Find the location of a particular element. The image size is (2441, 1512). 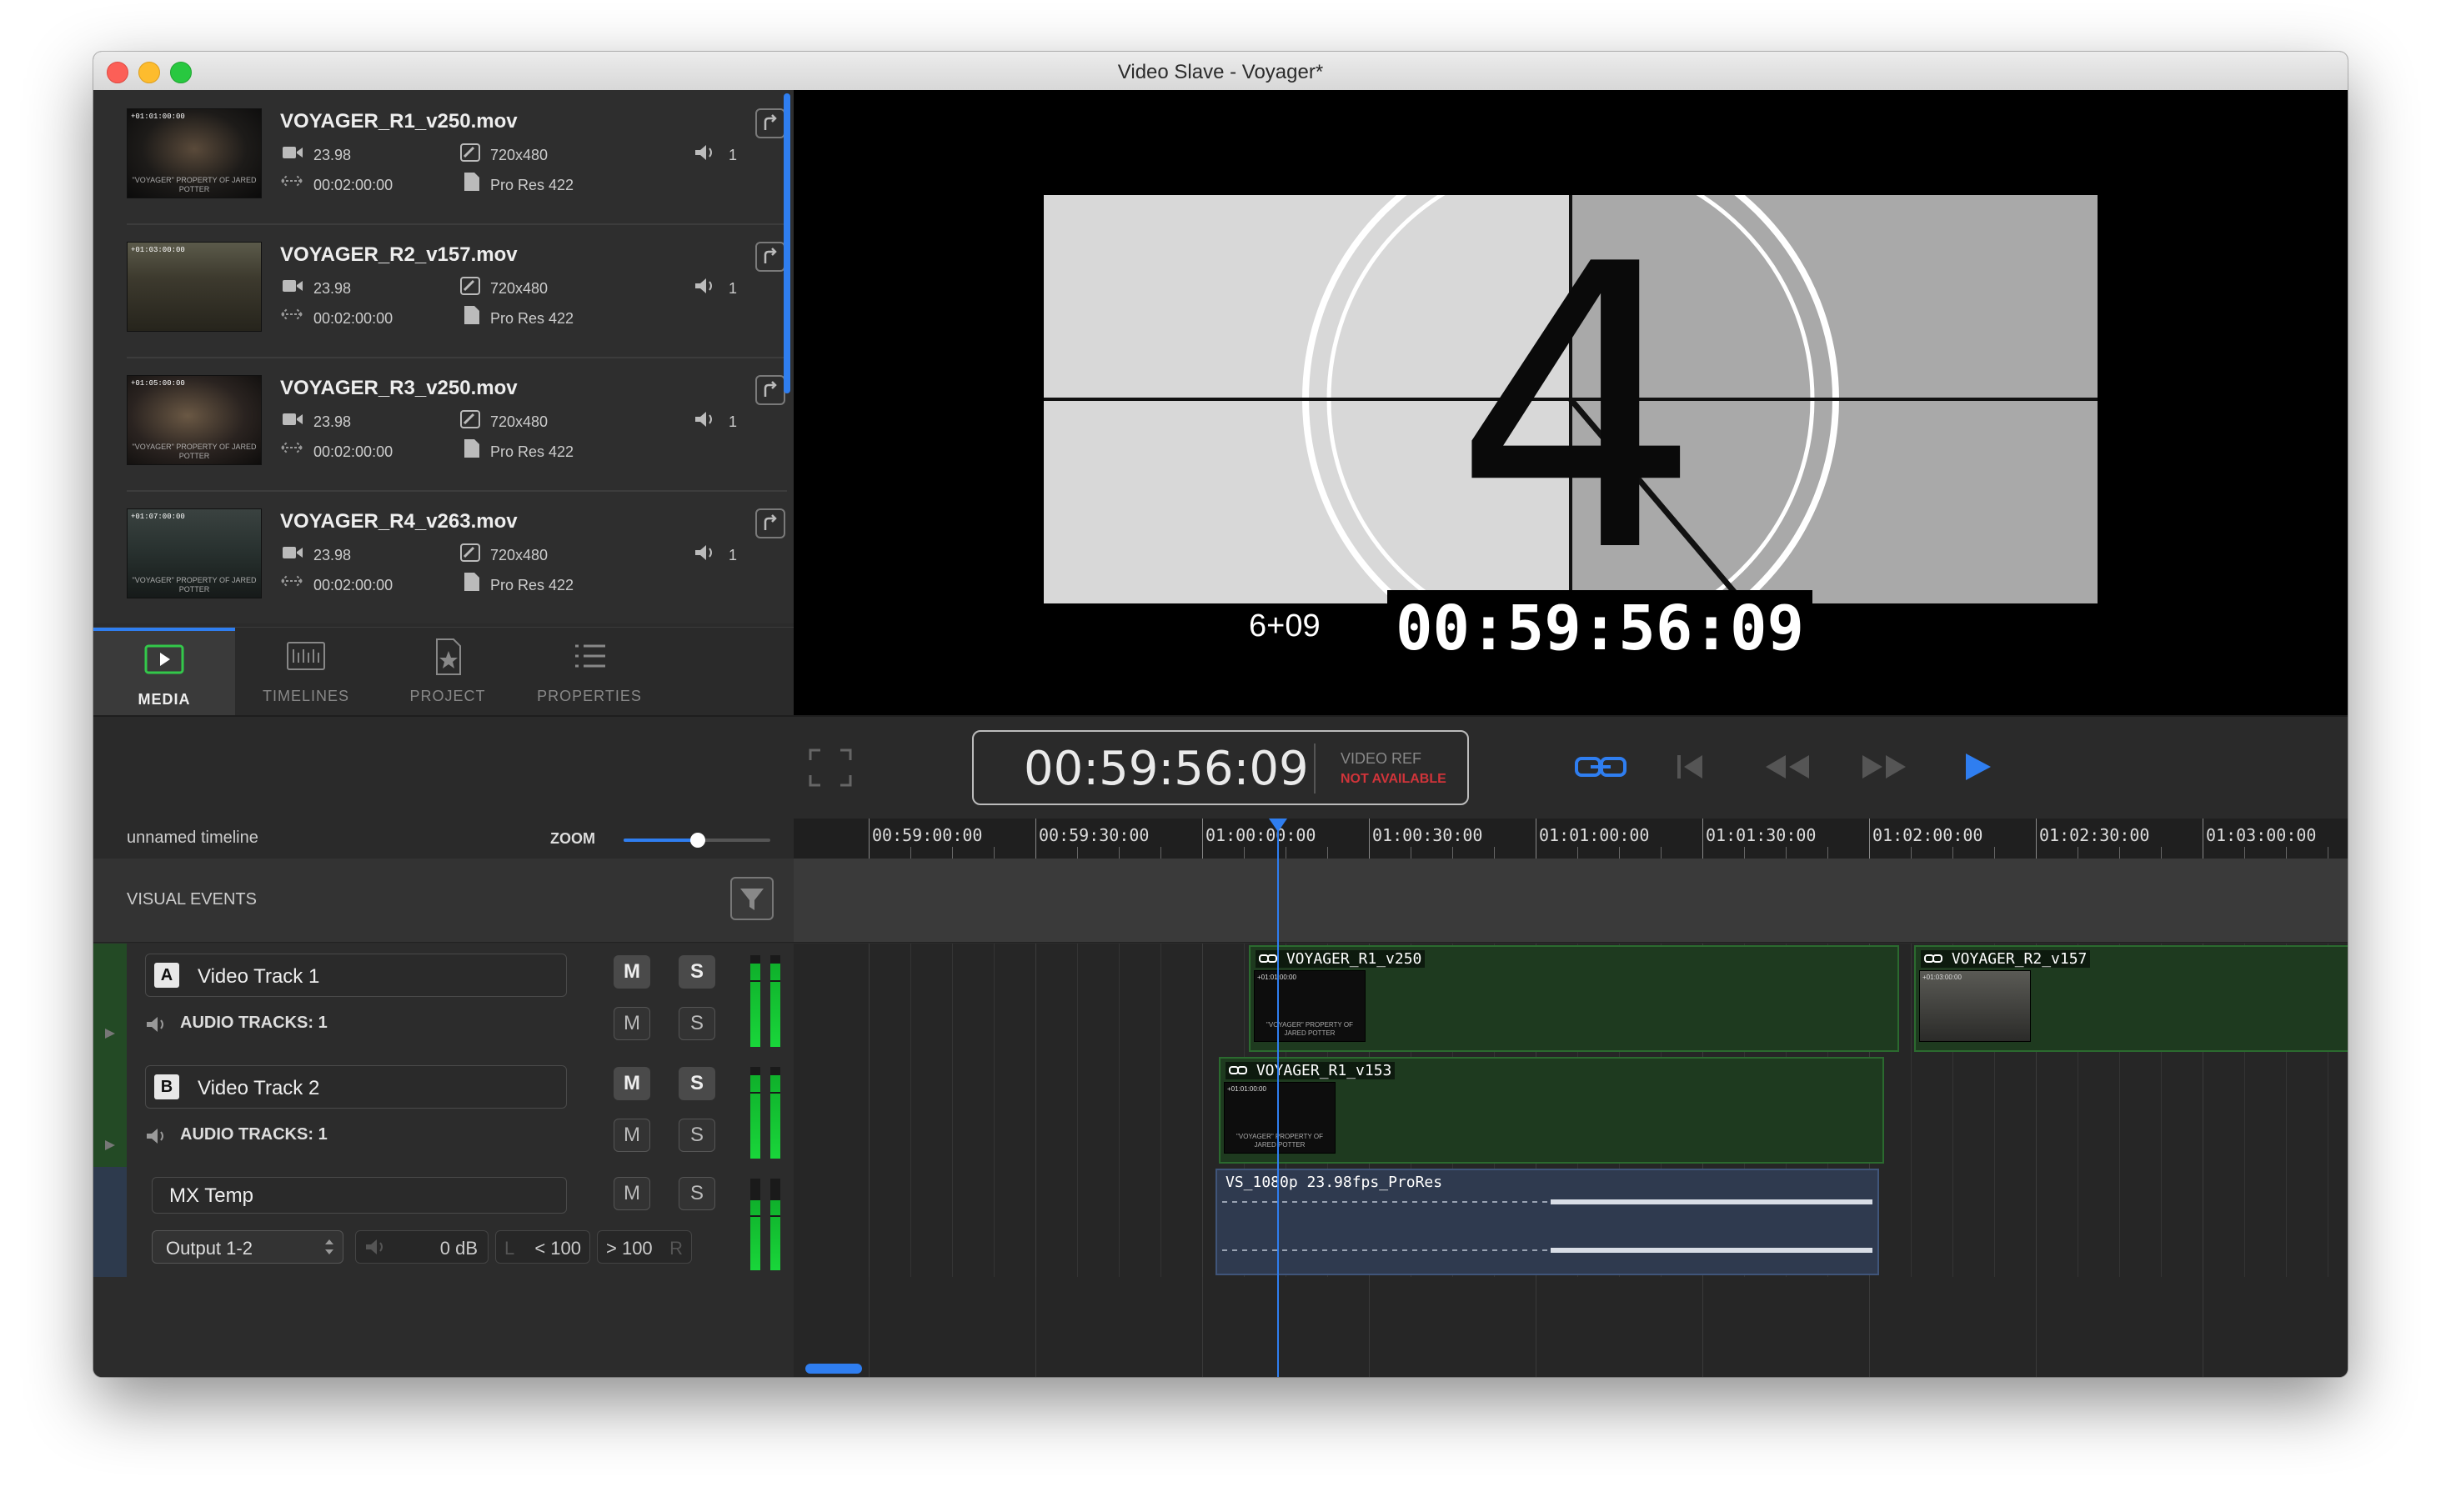

pan-right-field: > 100 R is located at coordinates (644, 1247).